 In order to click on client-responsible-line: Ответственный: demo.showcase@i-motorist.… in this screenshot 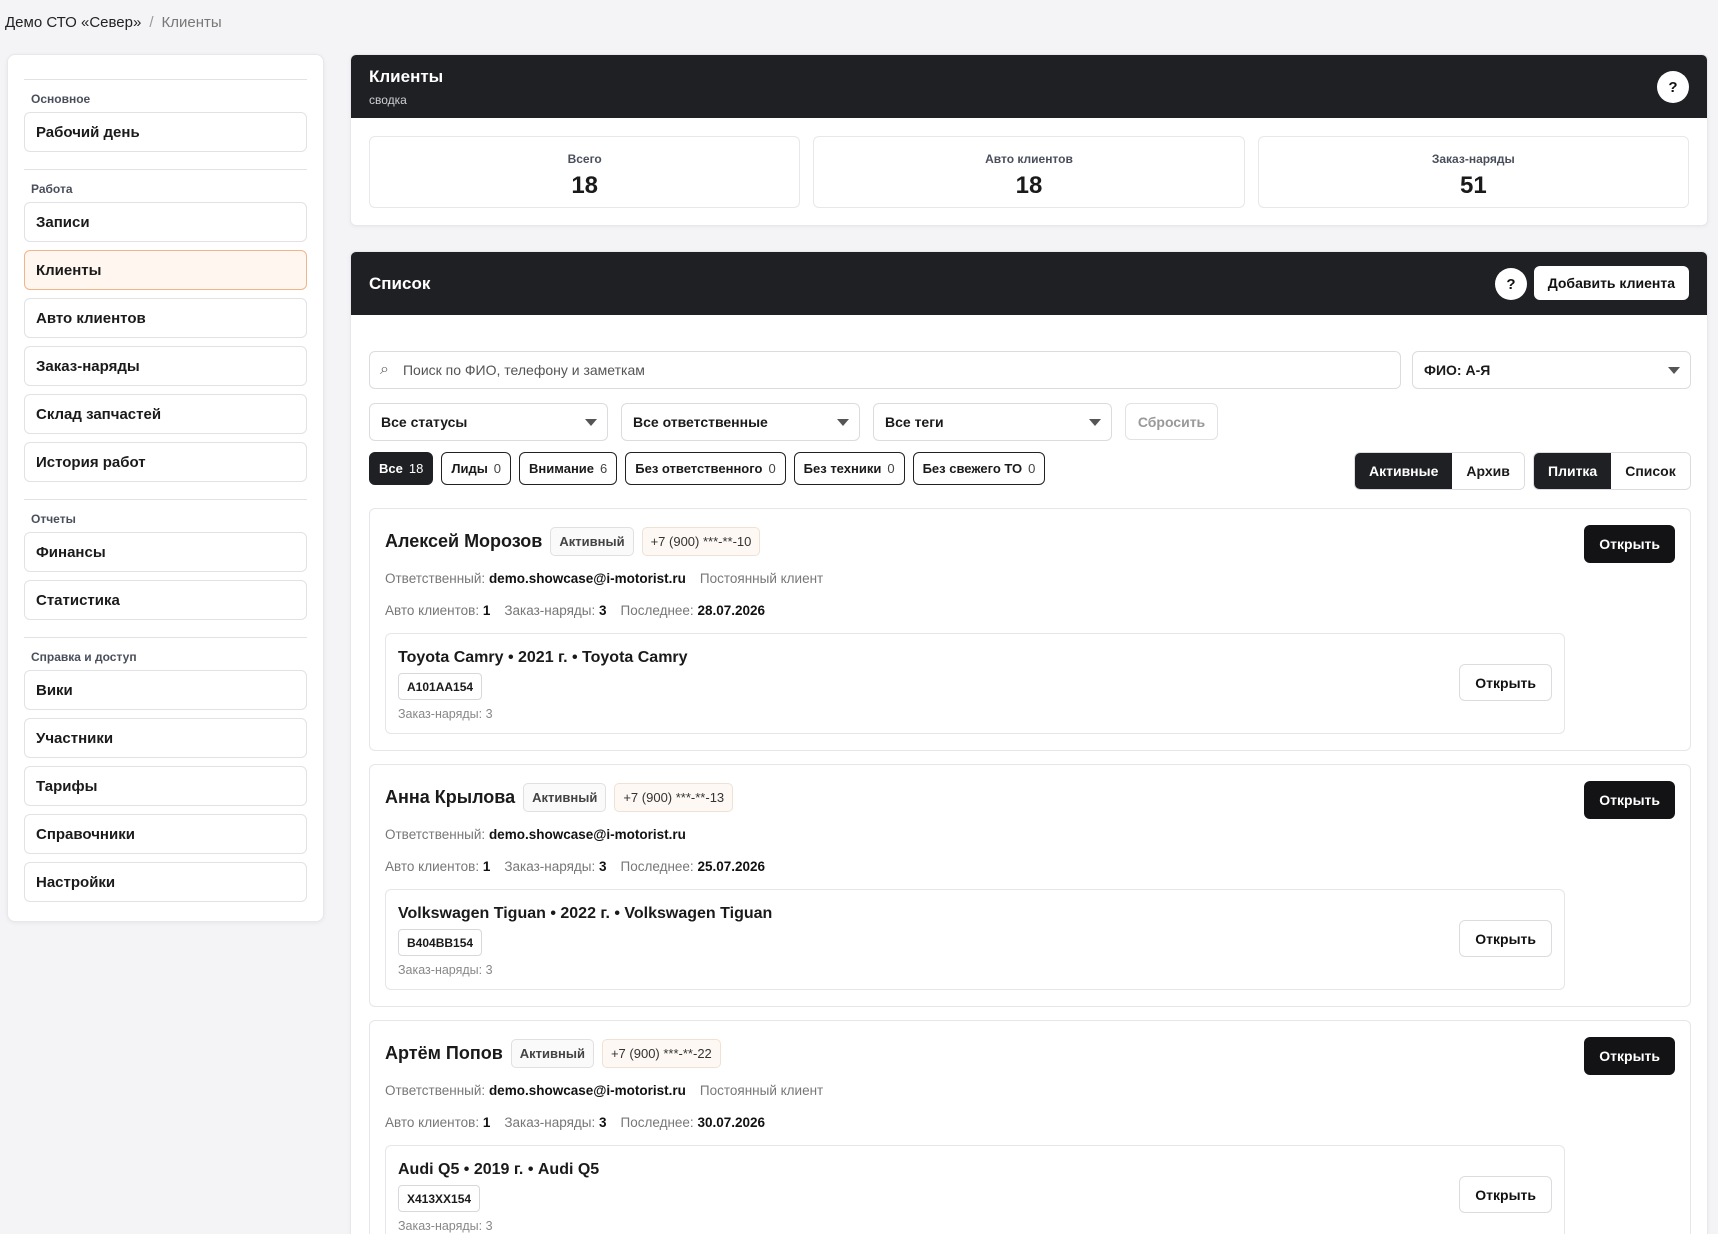, I will do `click(542, 834)`.